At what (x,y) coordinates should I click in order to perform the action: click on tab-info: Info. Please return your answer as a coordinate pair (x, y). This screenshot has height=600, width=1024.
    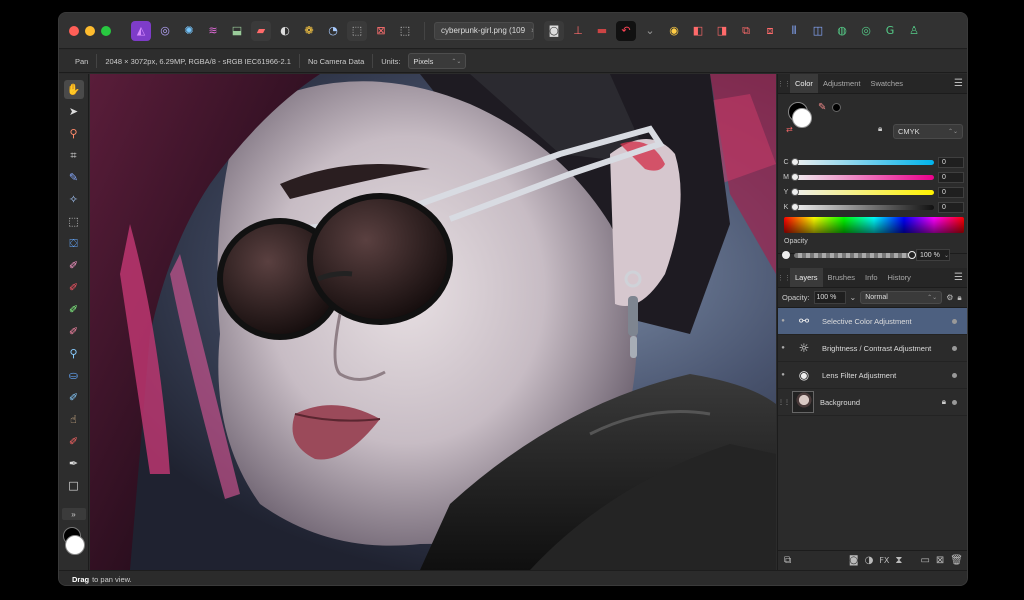
    Looking at the image, I should click on (871, 277).